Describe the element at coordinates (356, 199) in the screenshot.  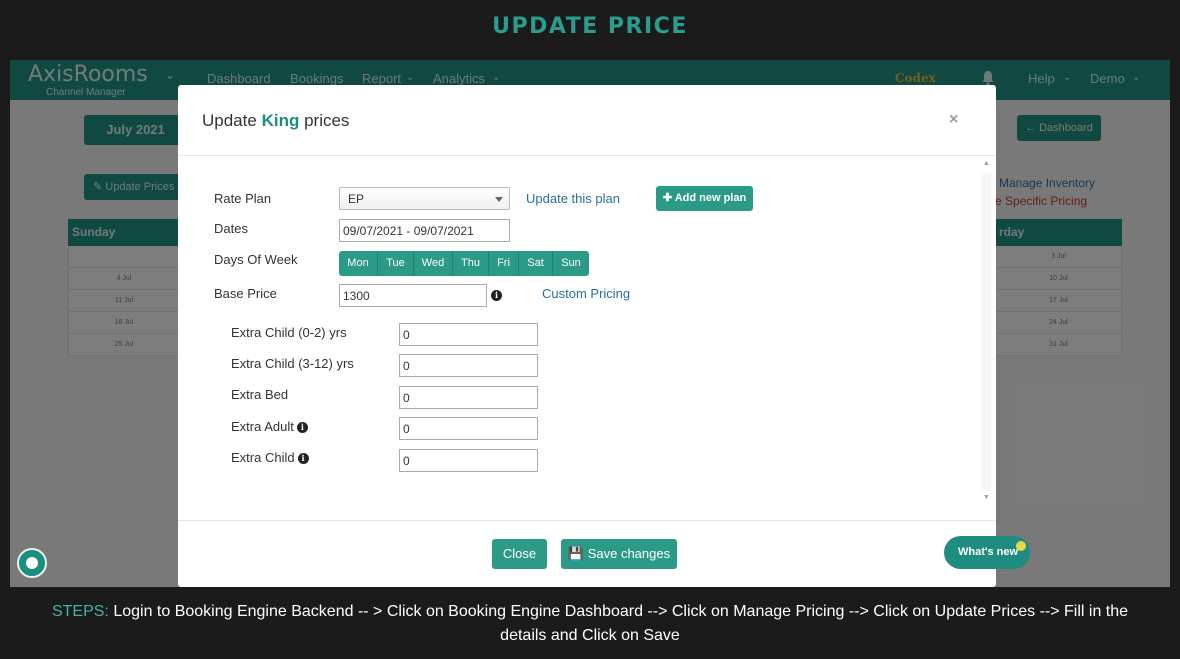
I see `rate-plan-value: EP` at that location.